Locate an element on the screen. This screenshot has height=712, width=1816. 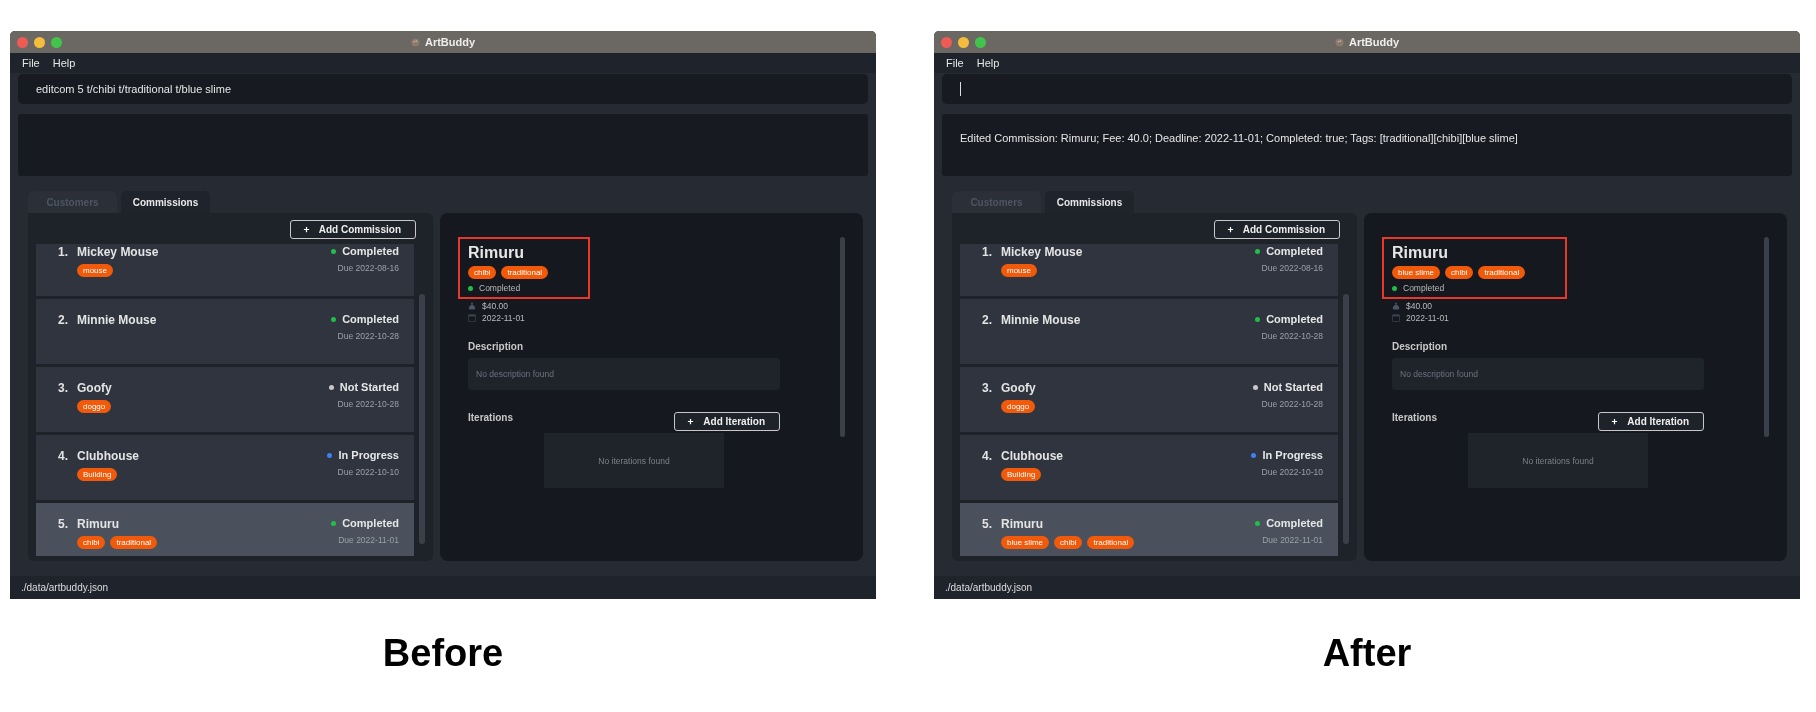
command-field: editcom 5 t/chibi t/traditional t/blue slime is located at coordinates (443, 89).